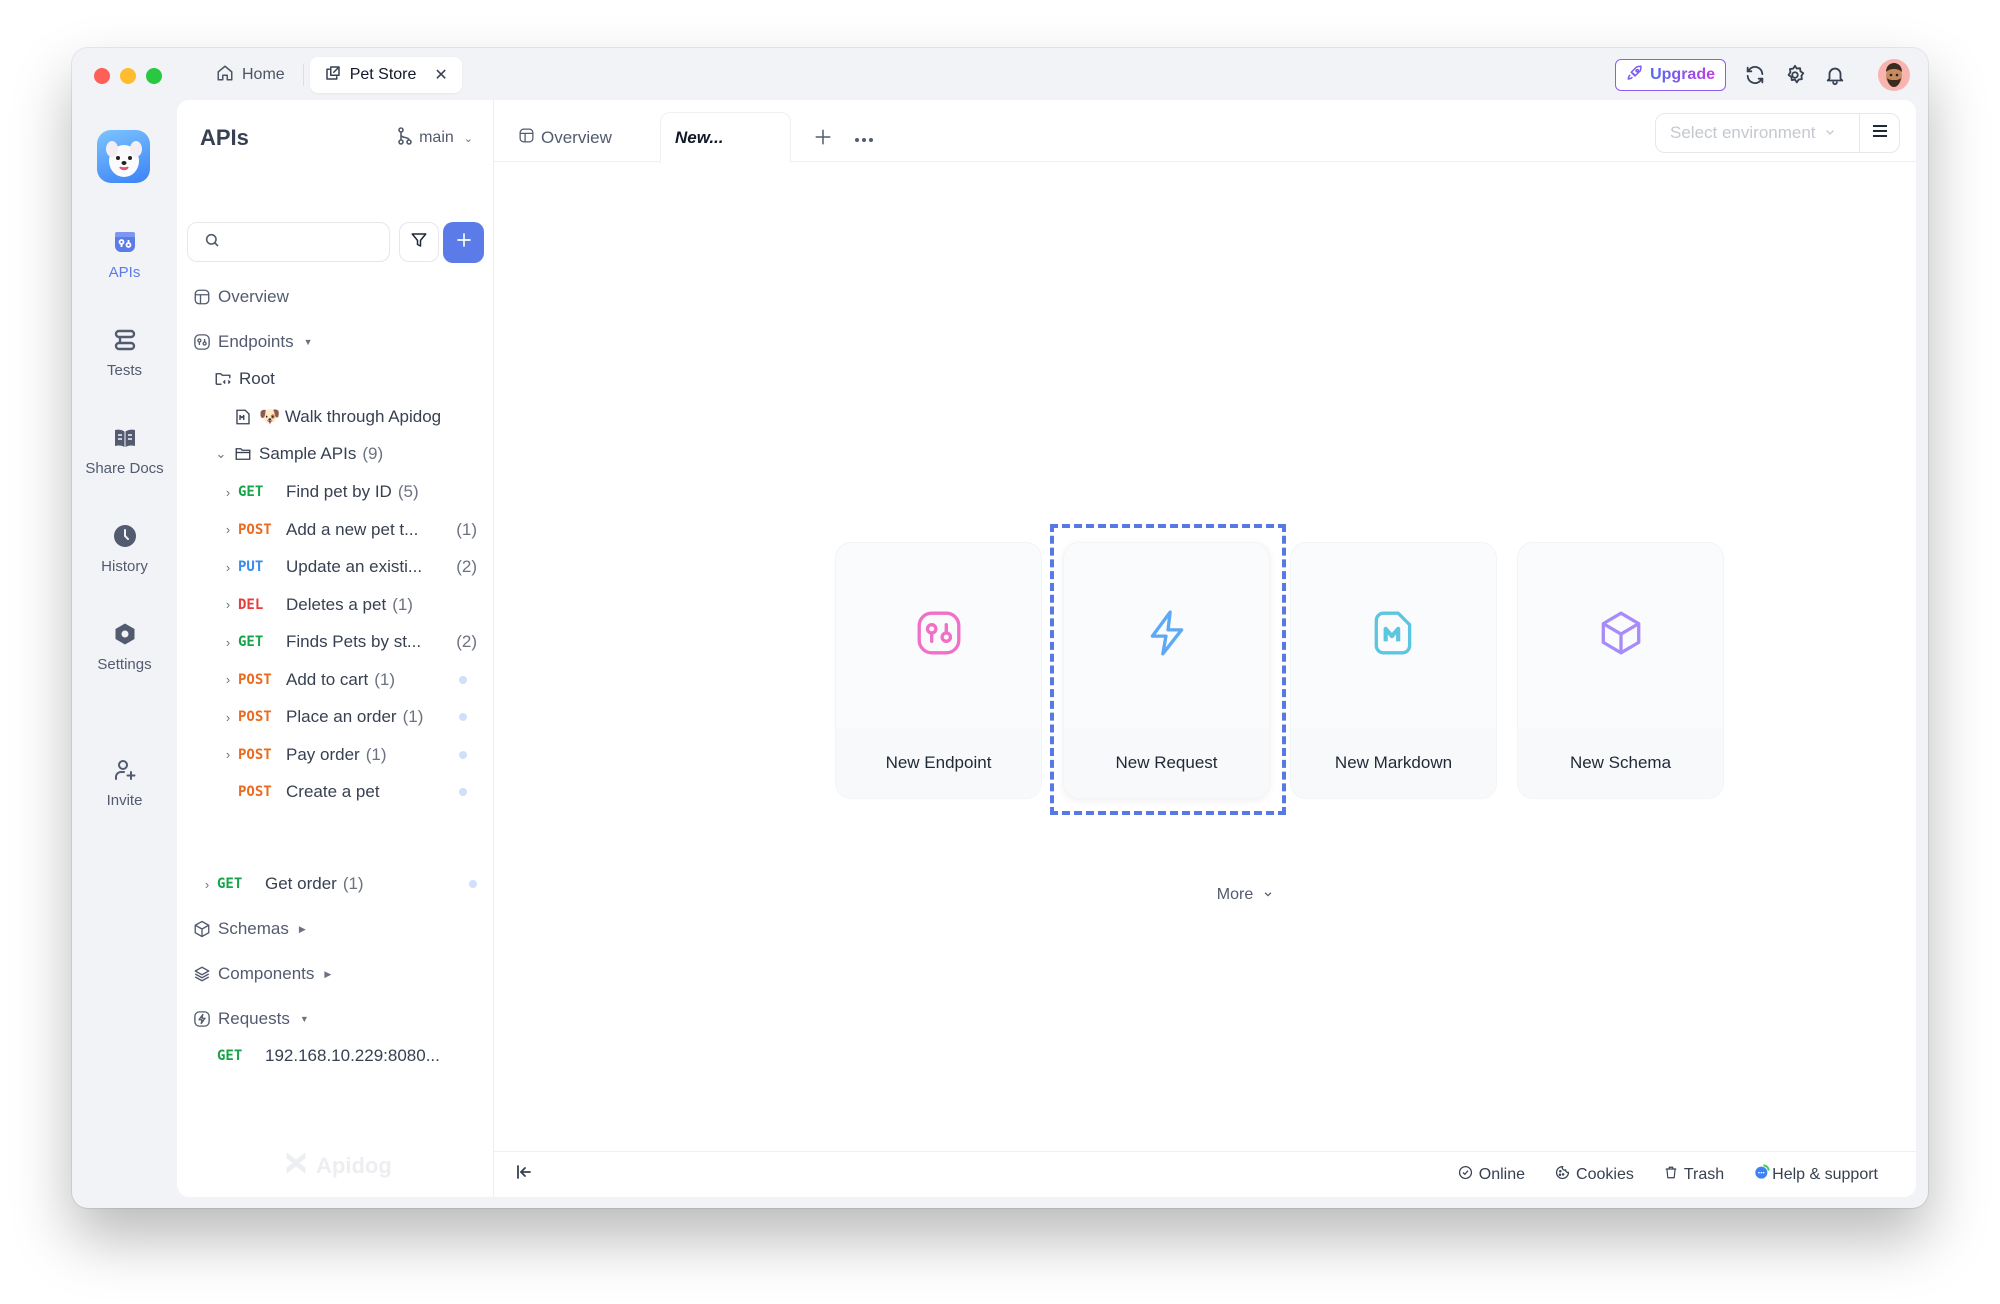  Describe the element at coordinates (1594, 1175) in the screenshot. I see `cookies-button: Cookies` at that location.